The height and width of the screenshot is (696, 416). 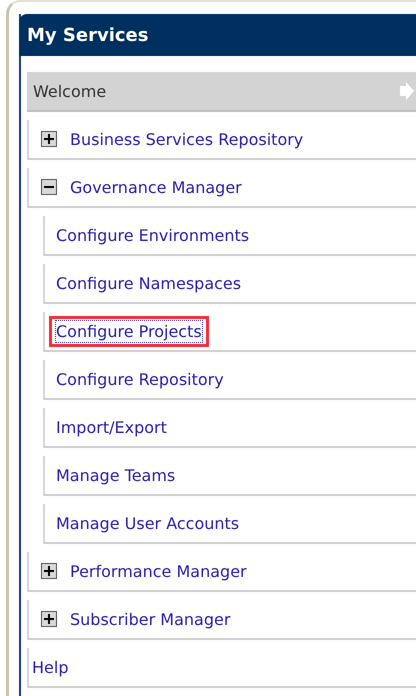 I want to click on menu-link: Configure Repository, so click(x=140, y=379).